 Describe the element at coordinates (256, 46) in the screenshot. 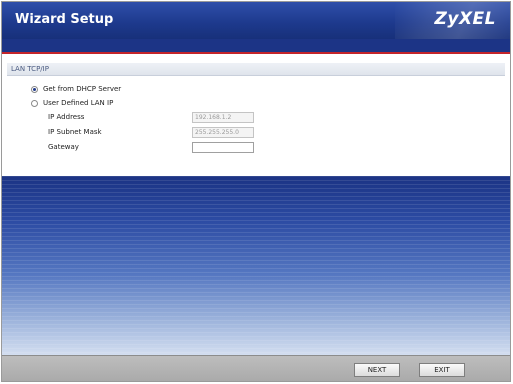

I see `subheader-bar` at that location.